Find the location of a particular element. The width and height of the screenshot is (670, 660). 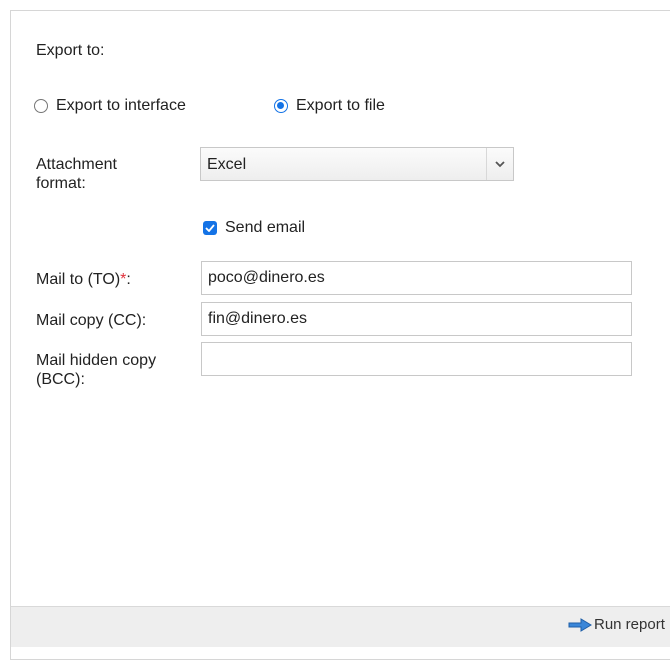

export-to-heading: Export to: is located at coordinates (70, 50).